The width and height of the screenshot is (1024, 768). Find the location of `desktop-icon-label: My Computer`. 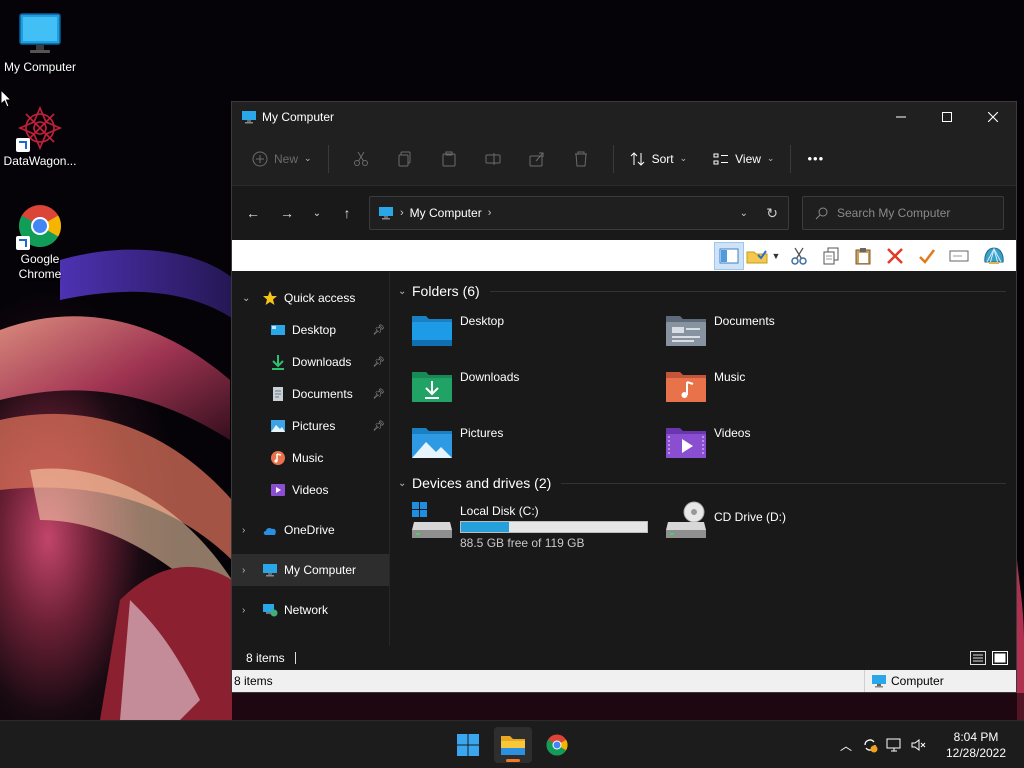

desktop-icon-label: My Computer is located at coordinates (40, 67).